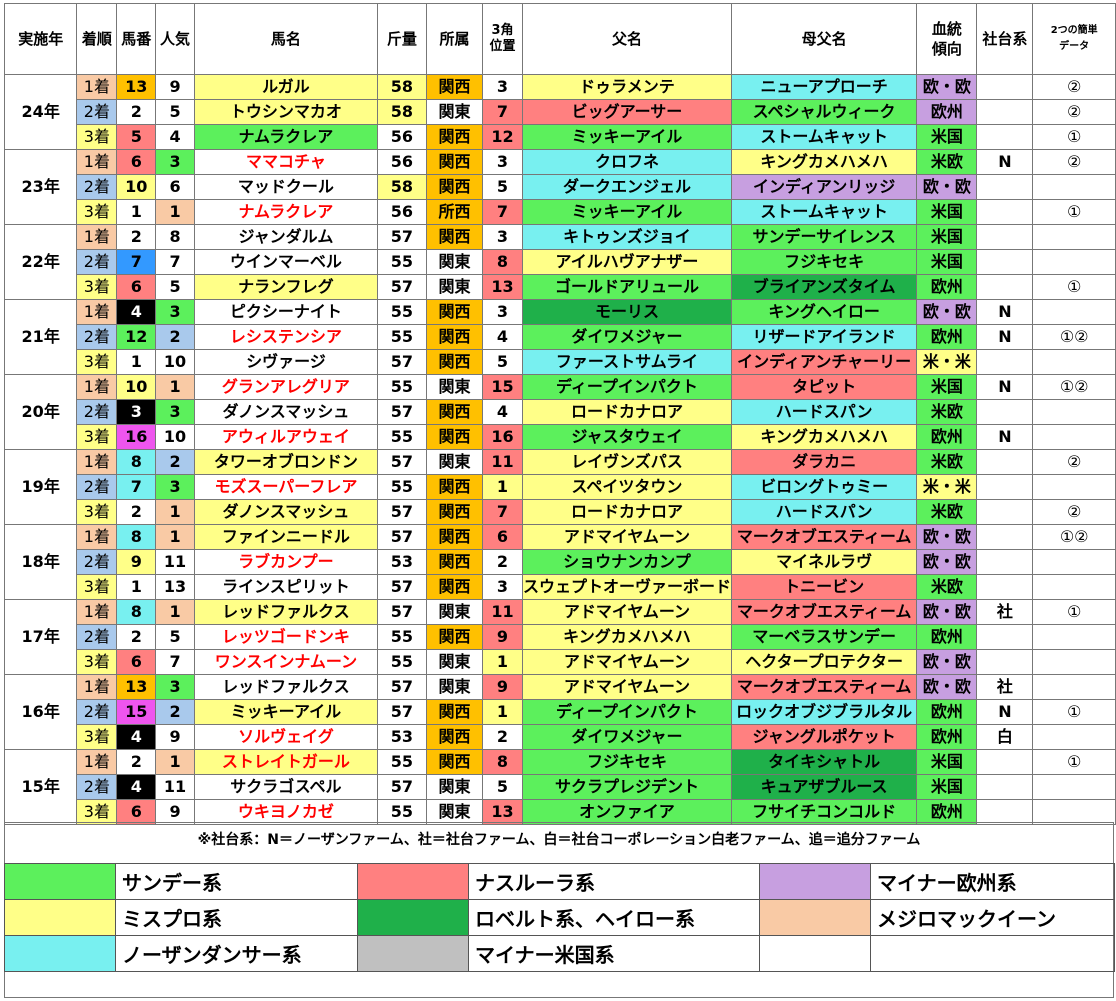 The image size is (1116, 1001). Describe the element at coordinates (175, 237) in the screenshot. I see `popularity-cell: 8` at that location.